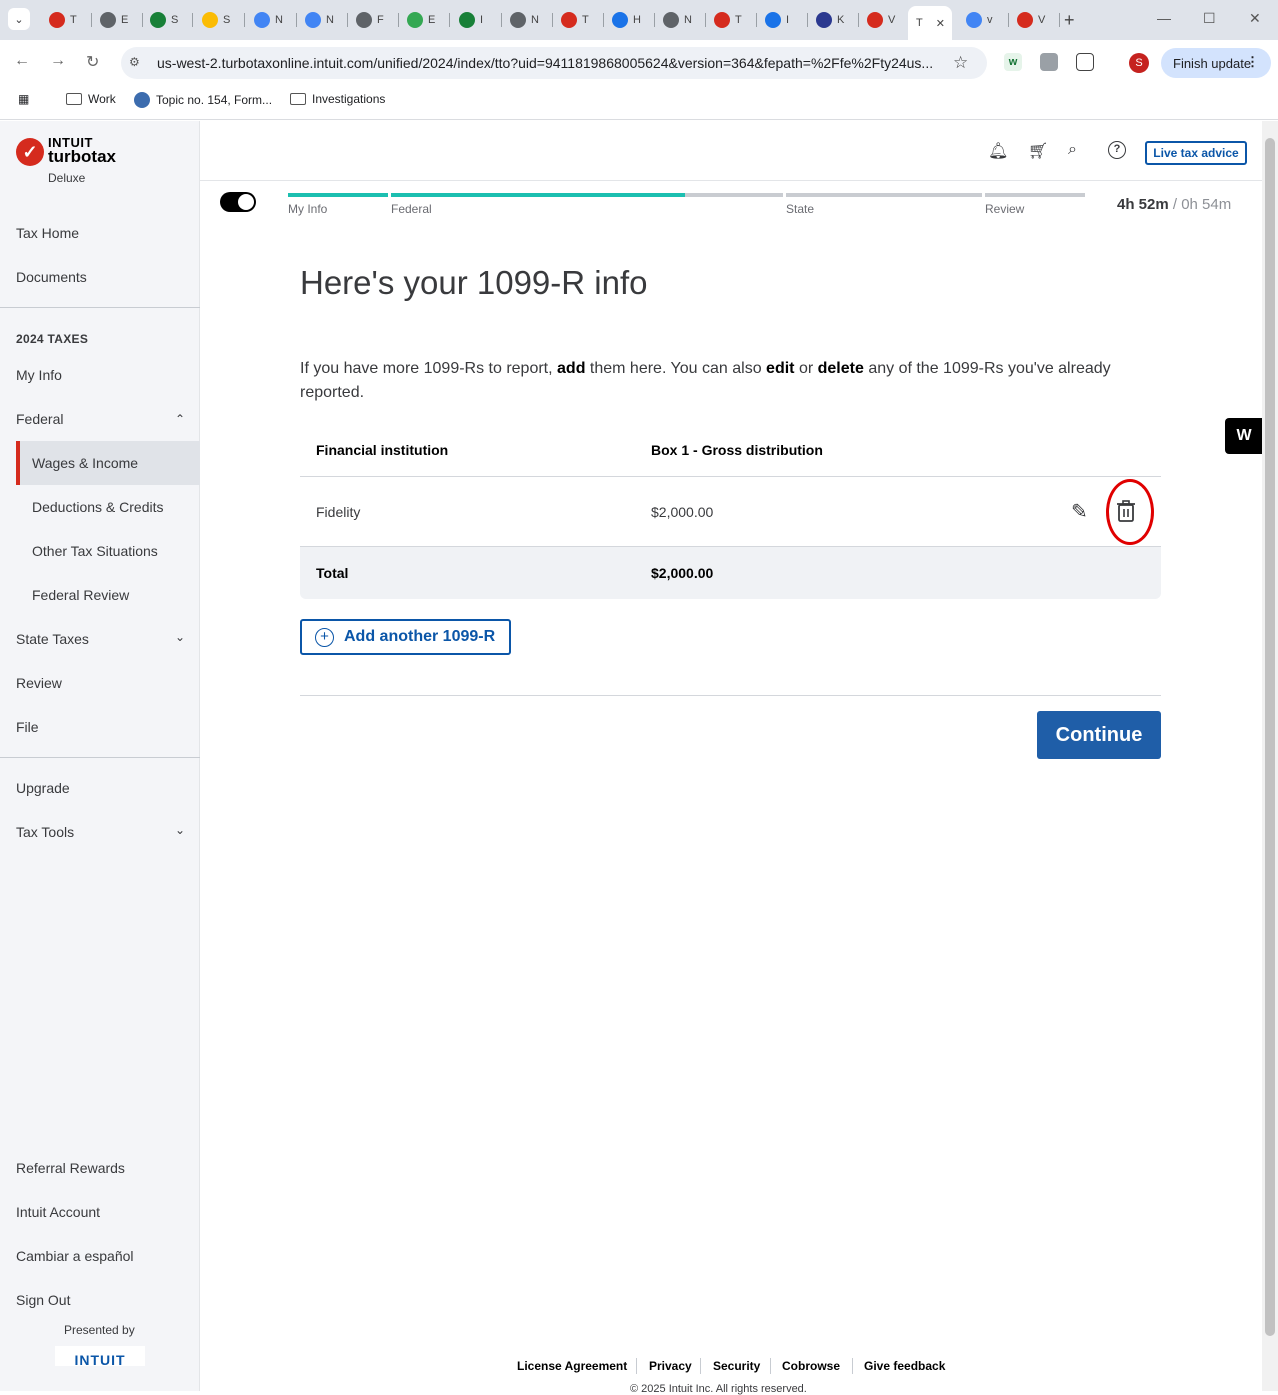 The width and height of the screenshot is (1278, 1395). What do you see at coordinates (960, 63) in the screenshot?
I see `bookmark-star-icon: ☆` at bounding box center [960, 63].